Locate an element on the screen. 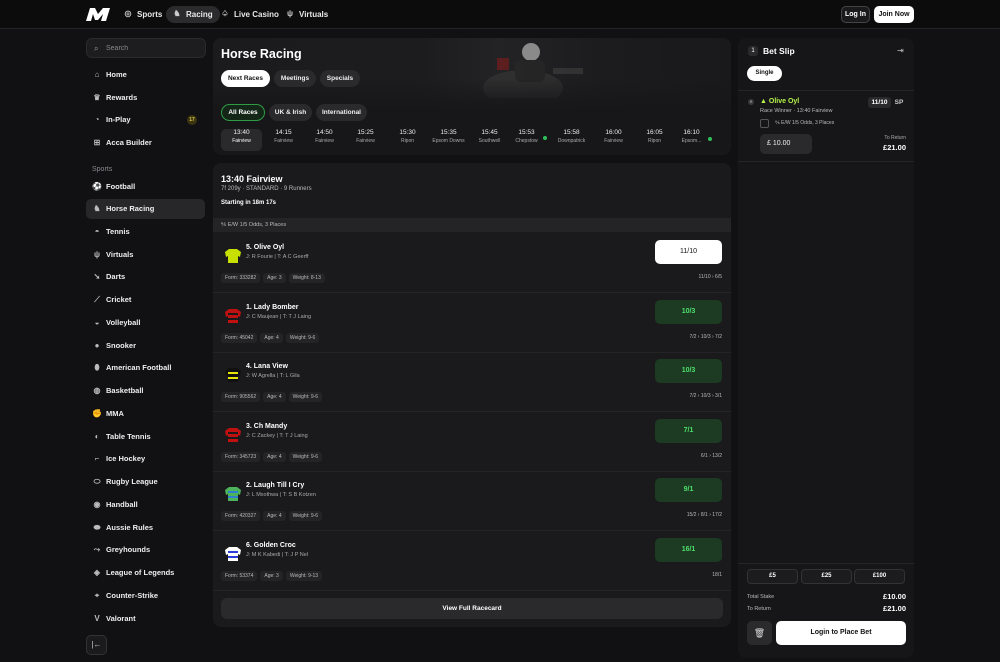  each-way-checkbox is located at coordinates (764, 123).